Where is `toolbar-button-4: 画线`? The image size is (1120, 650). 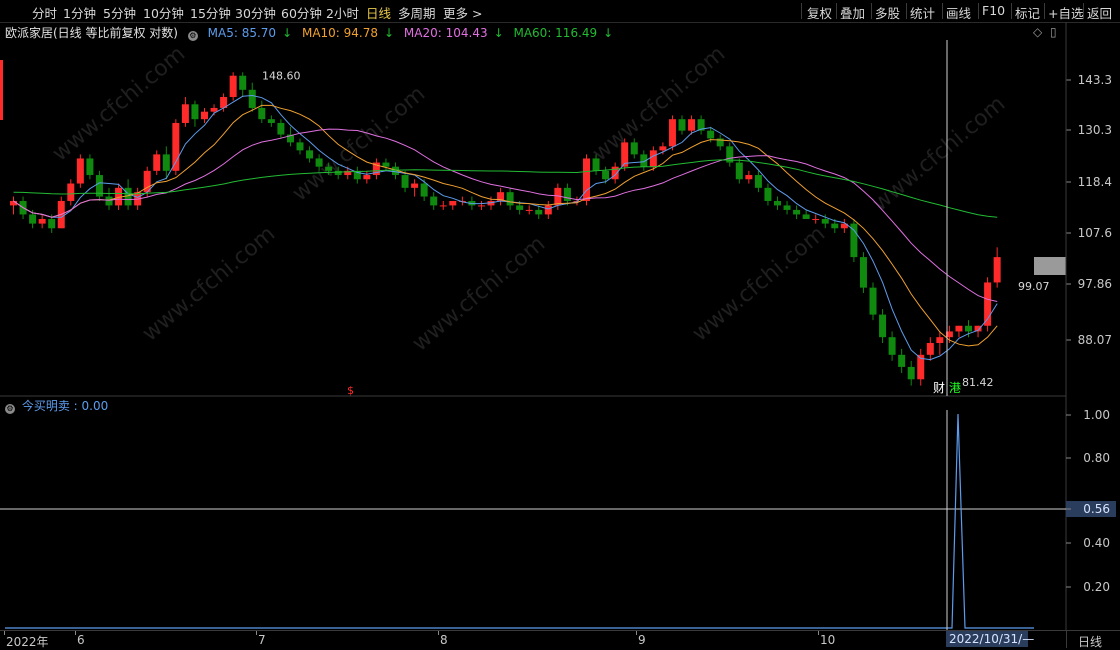 toolbar-button-4: 画线 is located at coordinates (958, 12).